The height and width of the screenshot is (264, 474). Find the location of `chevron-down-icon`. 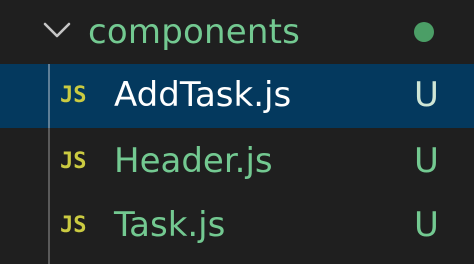

chevron-down-icon is located at coordinates (57, 30).